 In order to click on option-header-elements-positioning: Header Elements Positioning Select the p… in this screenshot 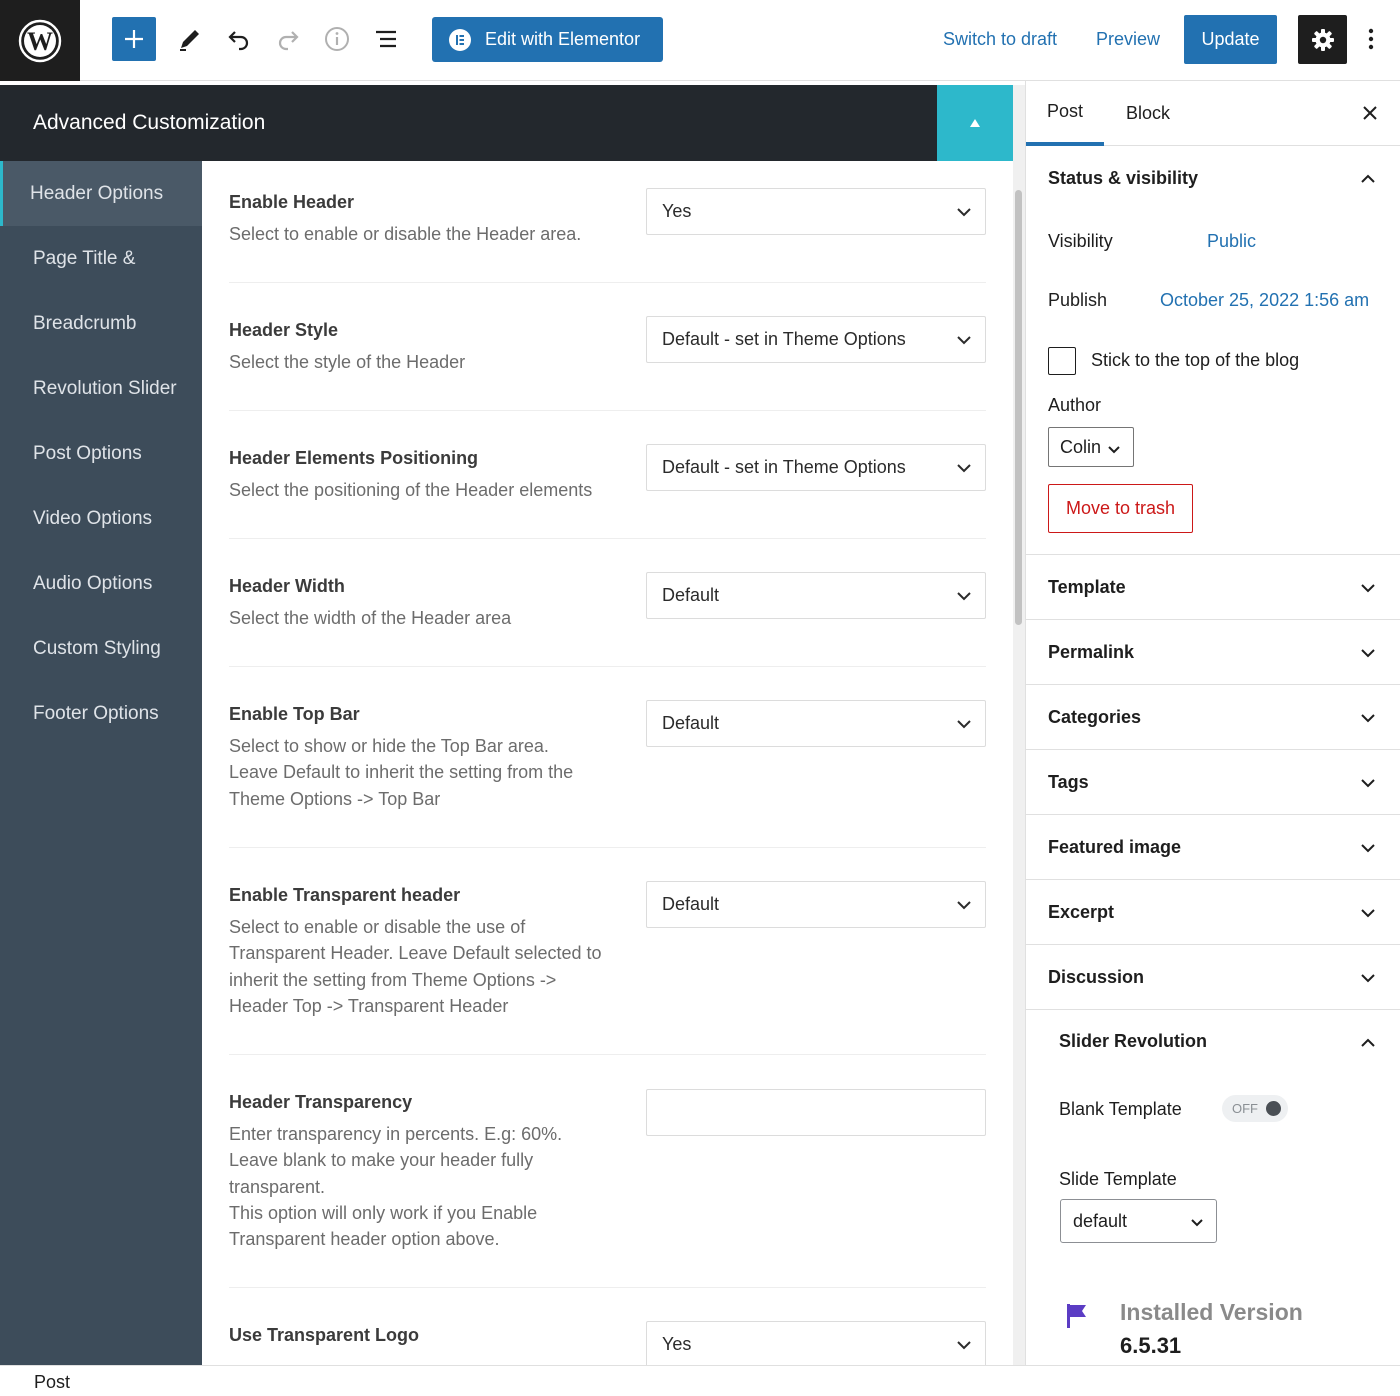, I will do `click(607, 475)`.